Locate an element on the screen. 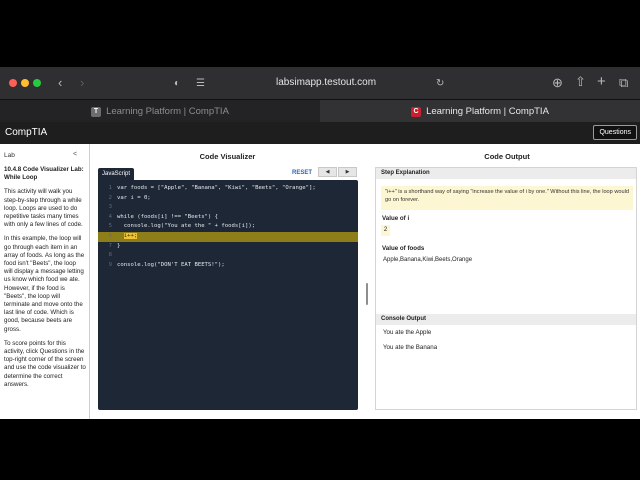 The image size is (640, 480). previous-step-button: ◀ is located at coordinates (327, 172).